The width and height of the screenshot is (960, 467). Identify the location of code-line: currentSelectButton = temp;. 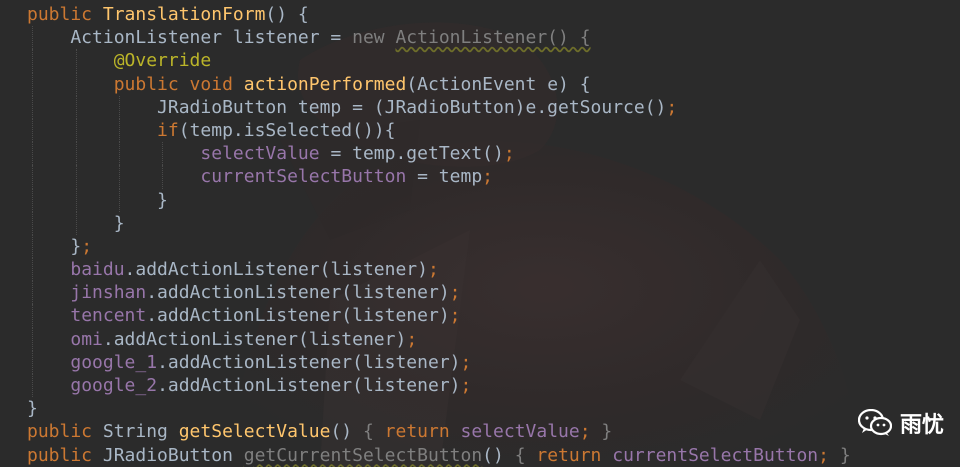
(480, 177).